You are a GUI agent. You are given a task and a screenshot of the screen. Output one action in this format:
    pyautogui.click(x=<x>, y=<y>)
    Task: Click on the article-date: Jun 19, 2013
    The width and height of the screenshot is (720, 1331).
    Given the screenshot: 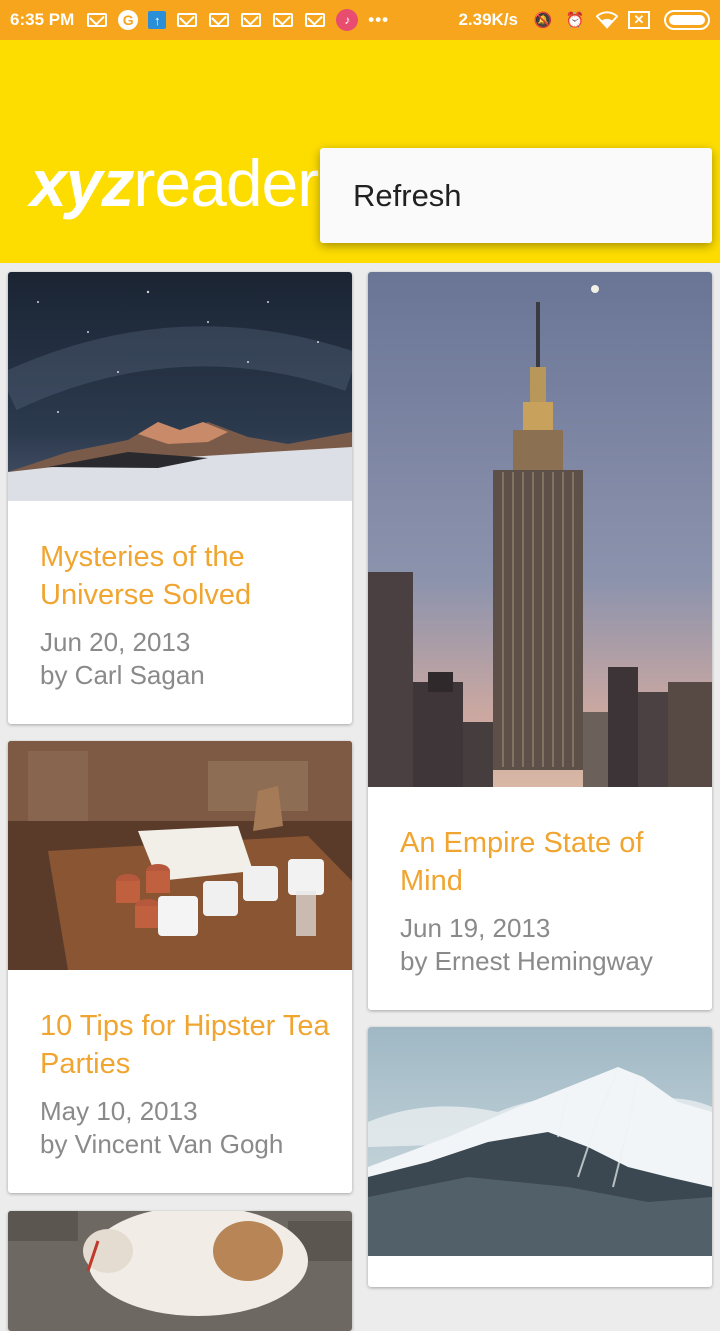 What is the action you would take?
    pyautogui.click(x=475, y=928)
    